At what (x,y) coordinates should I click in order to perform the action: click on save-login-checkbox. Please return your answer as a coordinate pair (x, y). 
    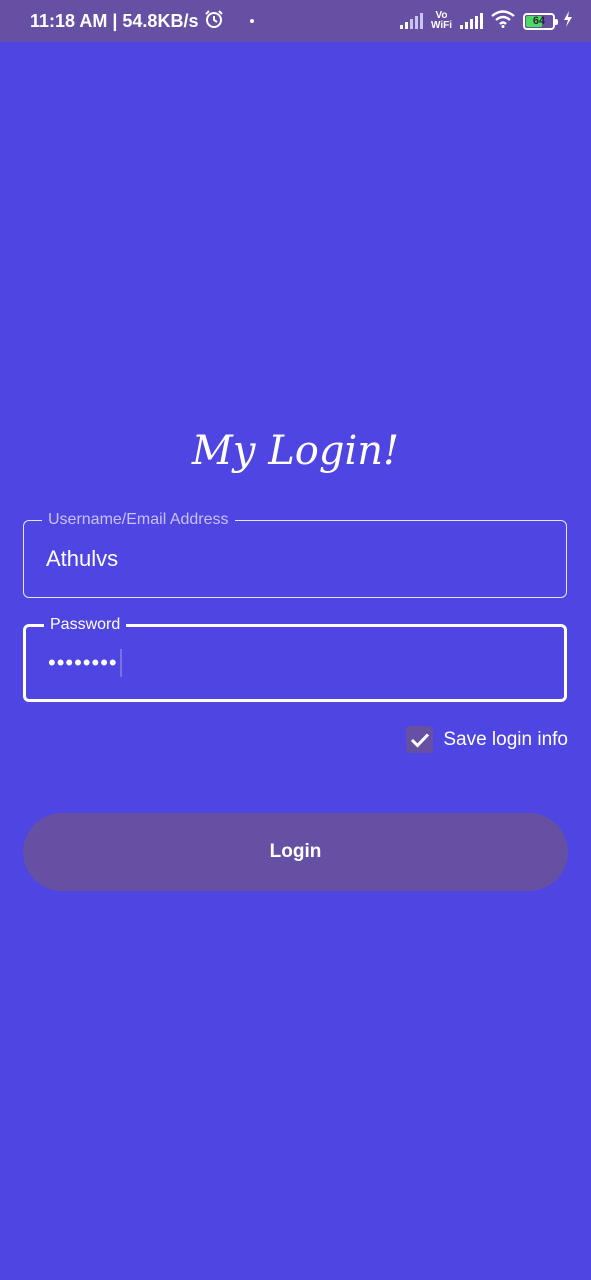
    Looking at the image, I should click on (420, 739).